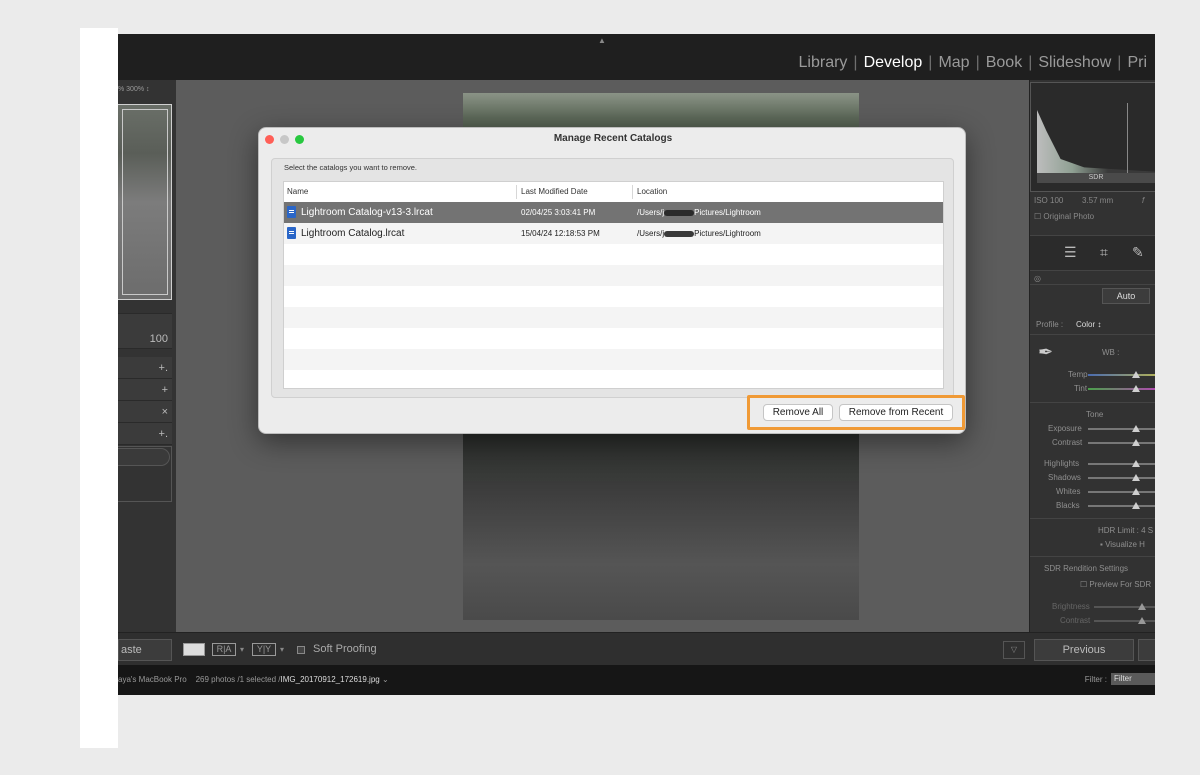  What do you see at coordinates (893, 62) in the screenshot?
I see `module-develop: Develop` at bounding box center [893, 62].